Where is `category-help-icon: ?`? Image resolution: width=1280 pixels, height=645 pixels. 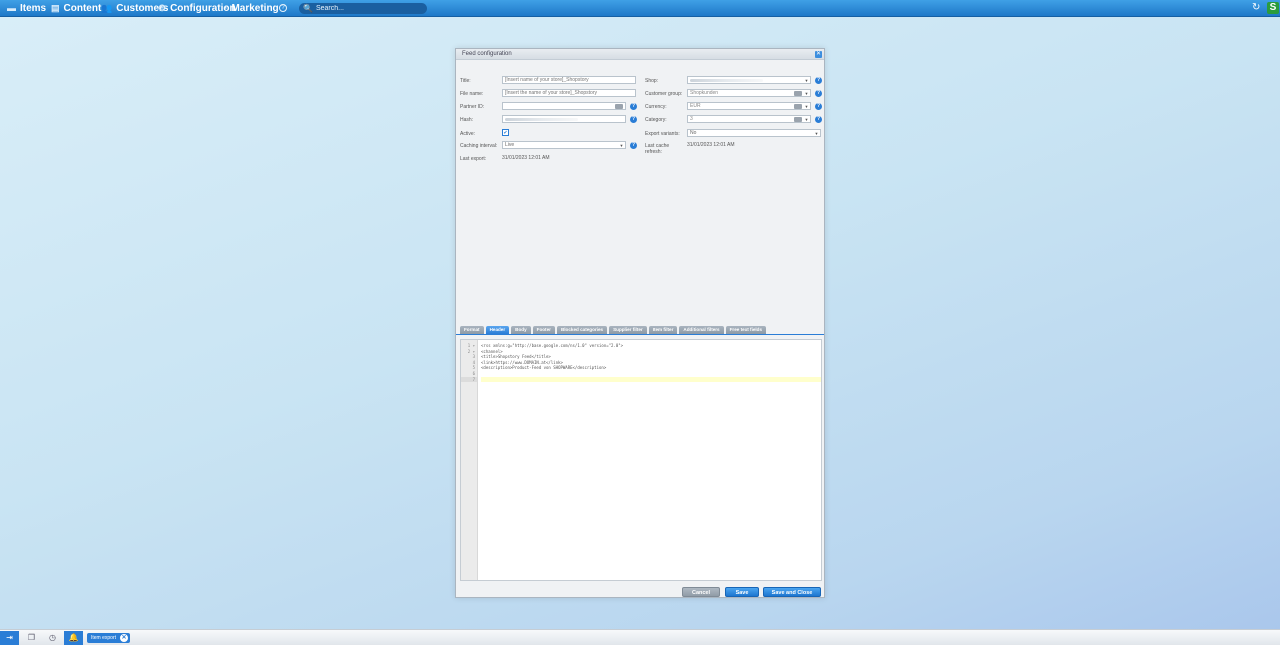
category-help-icon: ? is located at coordinates (818, 119).